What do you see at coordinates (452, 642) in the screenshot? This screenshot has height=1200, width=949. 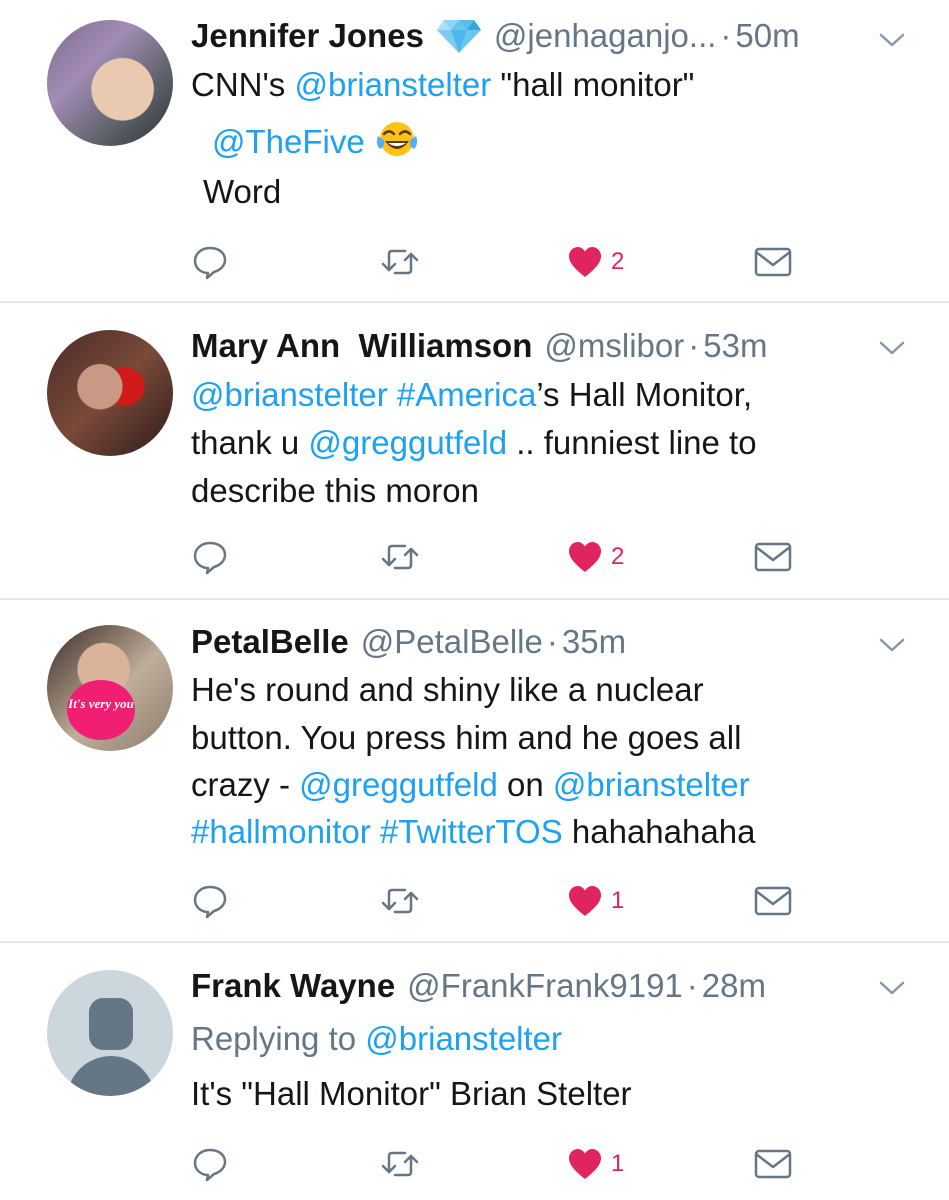 I see `user-handle: @PetalBelle` at bounding box center [452, 642].